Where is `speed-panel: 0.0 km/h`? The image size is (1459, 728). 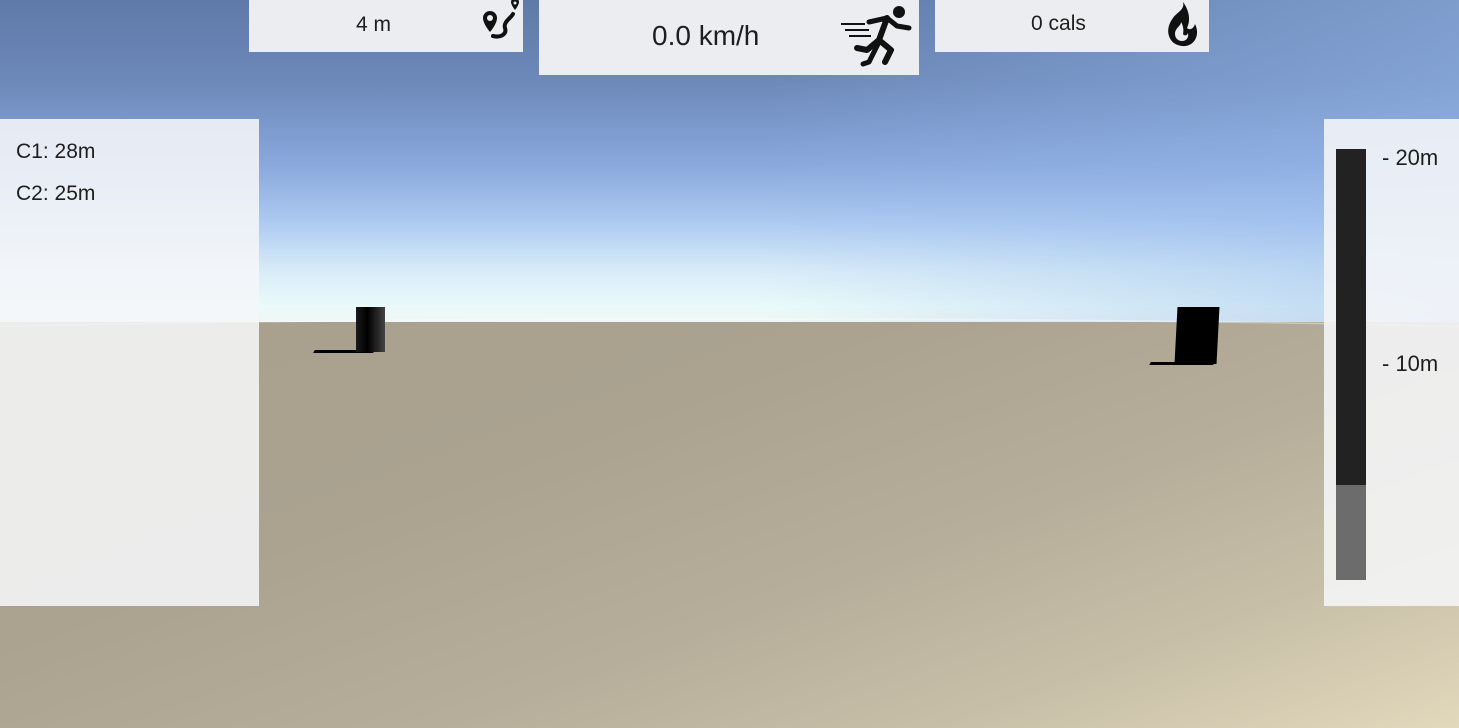 speed-panel: 0.0 km/h is located at coordinates (729, 37).